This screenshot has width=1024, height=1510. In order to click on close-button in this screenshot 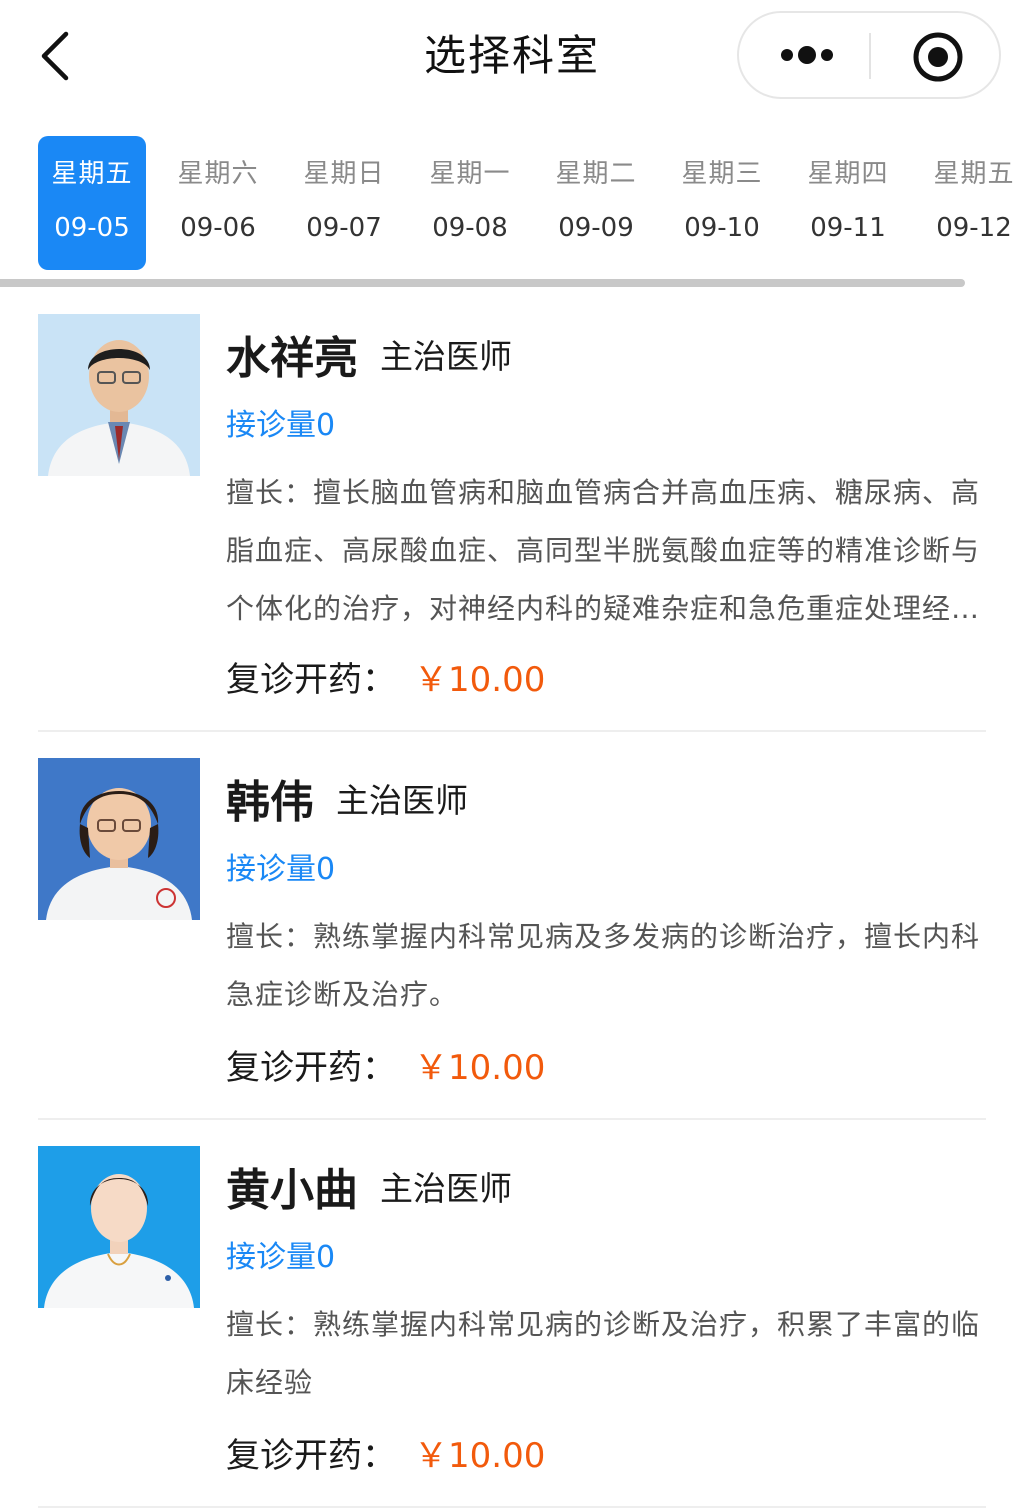, I will do `click(938, 57)`.